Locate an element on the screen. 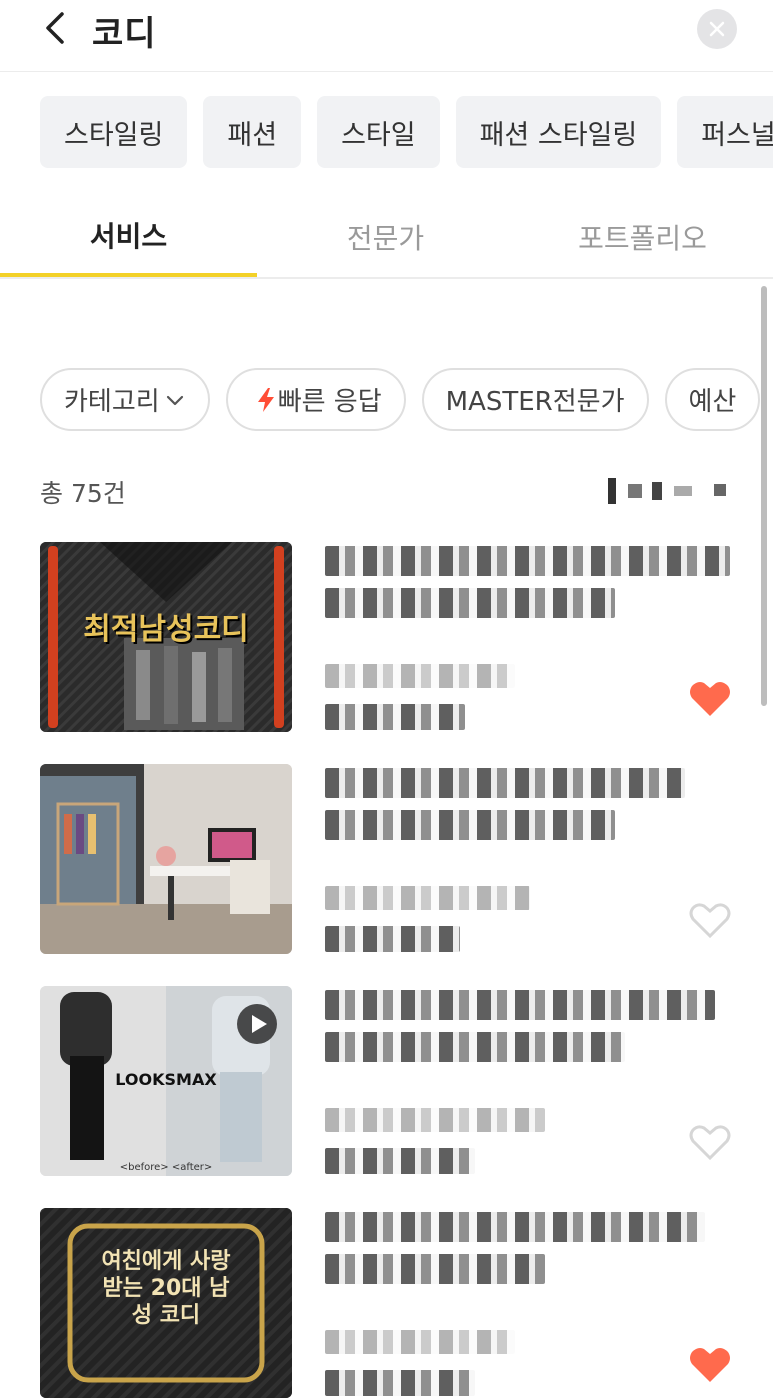  tab-expert: 전문가 is located at coordinates (385, 236).